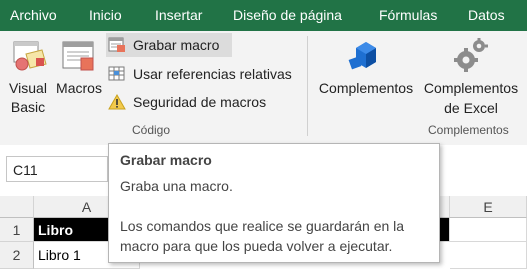  Describe the element at coordinates (471, 108) in the screenshot. I see `excel-addins-label-line2: de Excel` at that location.